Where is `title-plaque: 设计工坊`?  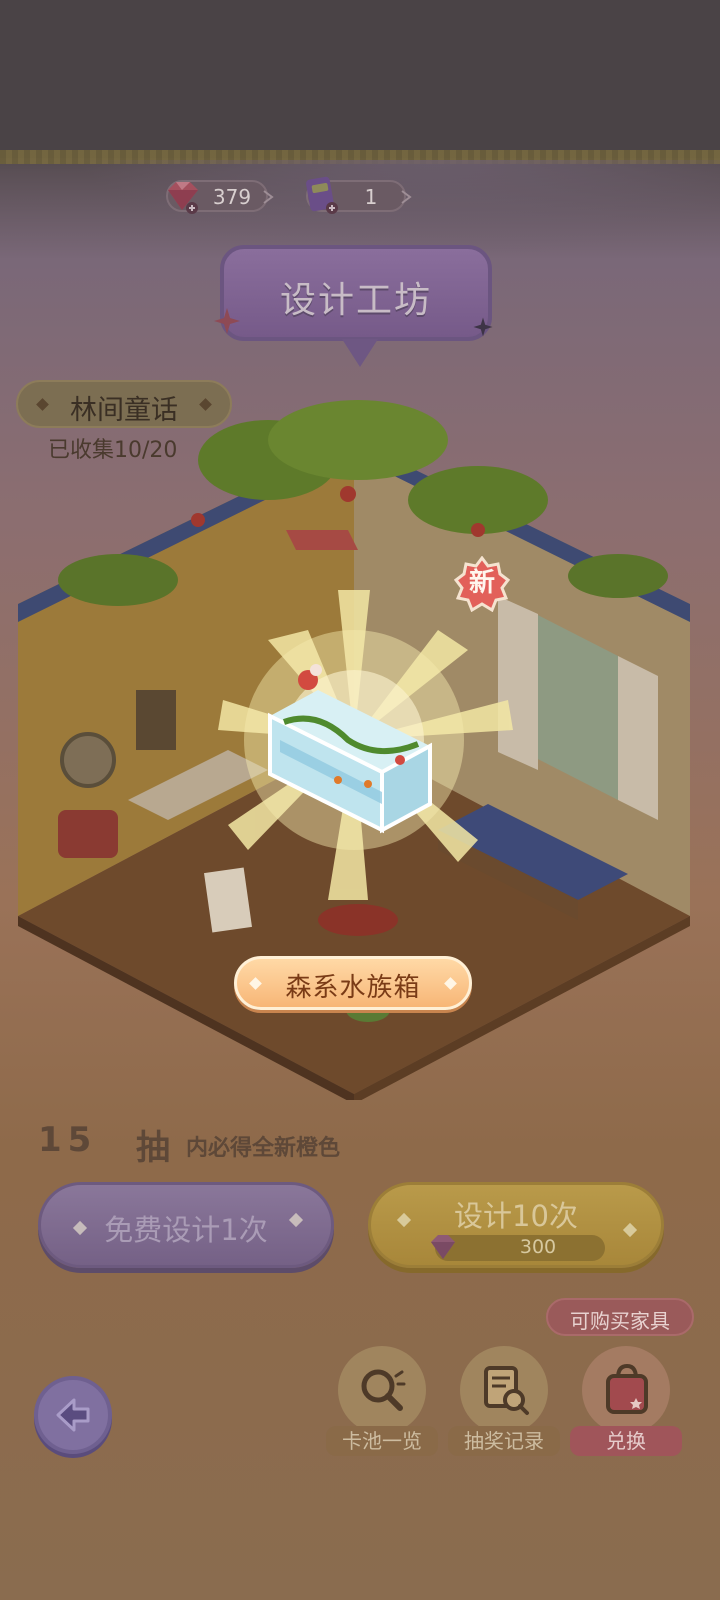 title-plaque: 设计工坊 is located at coordinates (356, 306).